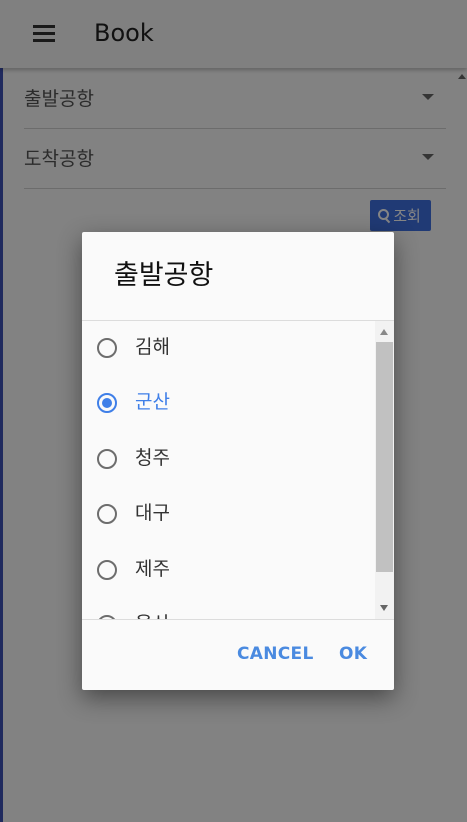 The image size is (467, 822). I want to click on airport-option-label: 제주, so click(152, 569).